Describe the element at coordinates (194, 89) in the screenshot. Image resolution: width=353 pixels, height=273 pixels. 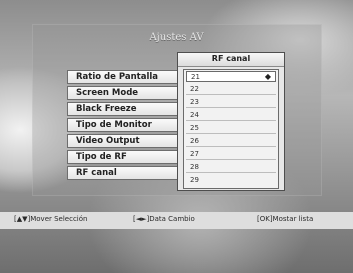
I see `channel-option-label: 22` at that location.